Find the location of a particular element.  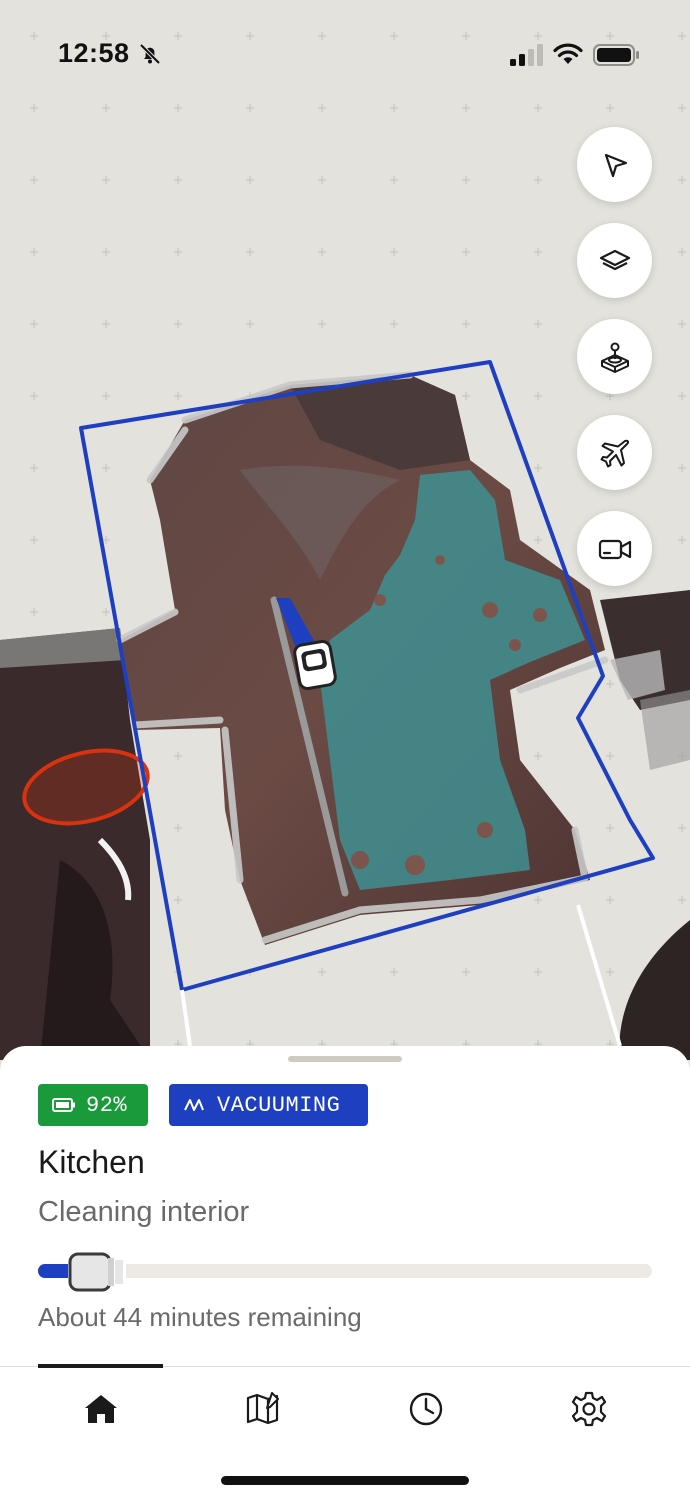

joystick-icon is located at coordinates (614, 357).